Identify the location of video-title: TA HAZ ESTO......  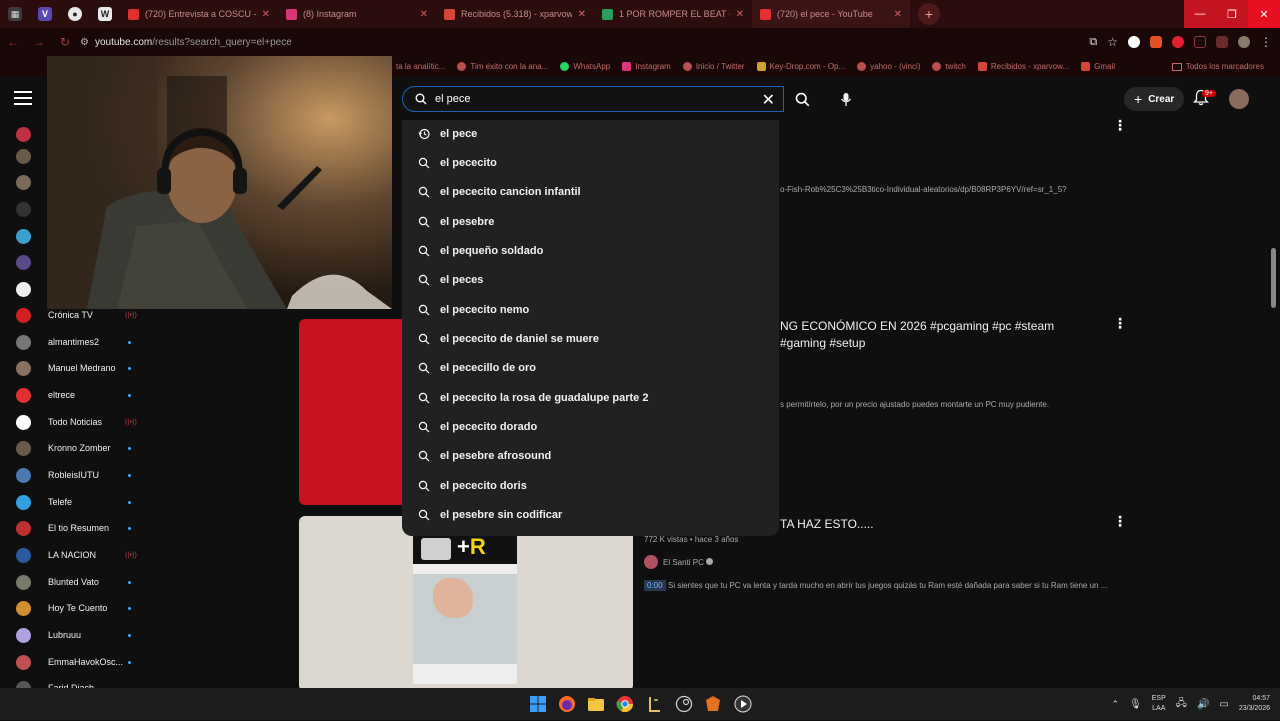
(827, 524).